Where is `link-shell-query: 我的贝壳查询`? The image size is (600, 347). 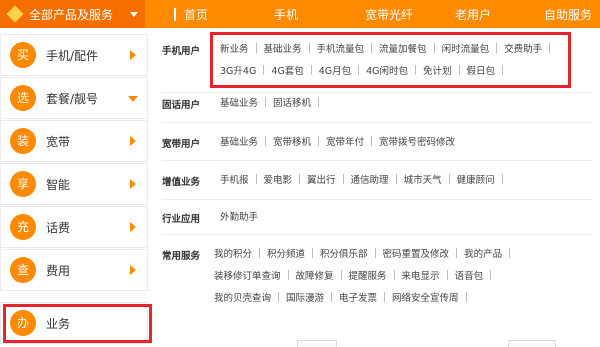 link-shell-query: 我的贝壳查询 is located at coordinates (242, 297).